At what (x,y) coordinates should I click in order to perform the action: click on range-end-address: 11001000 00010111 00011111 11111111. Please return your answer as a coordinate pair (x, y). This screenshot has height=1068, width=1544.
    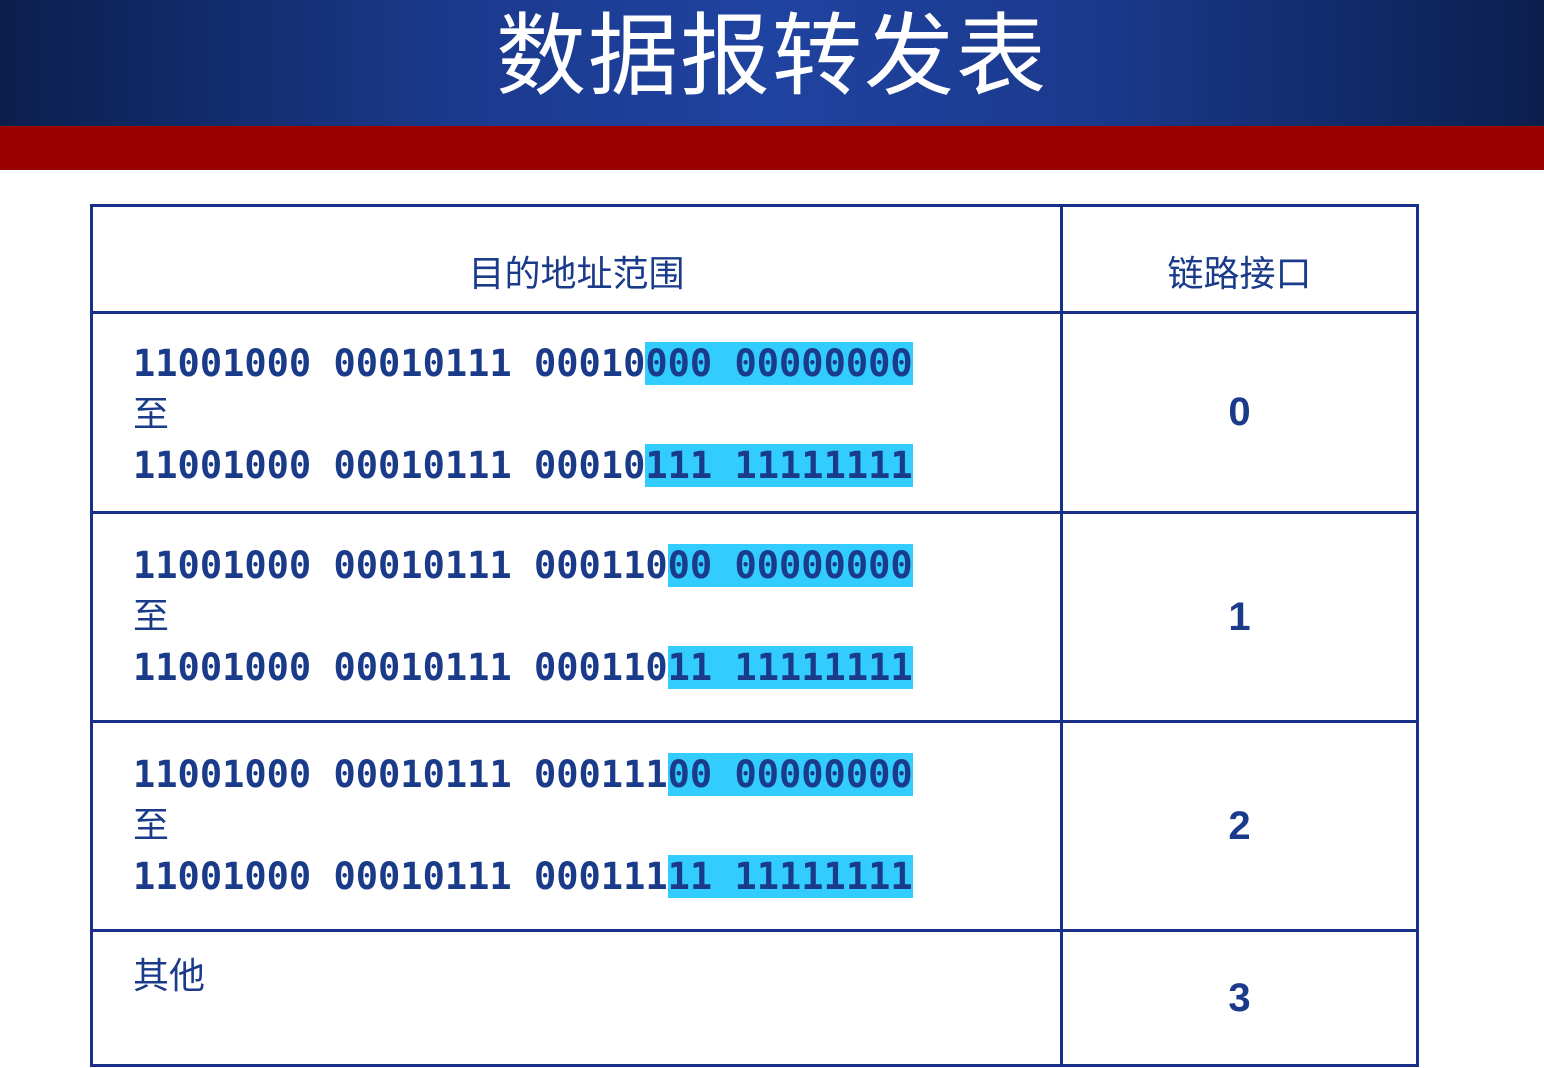
    Looking at the image, I should click on (596, 877).